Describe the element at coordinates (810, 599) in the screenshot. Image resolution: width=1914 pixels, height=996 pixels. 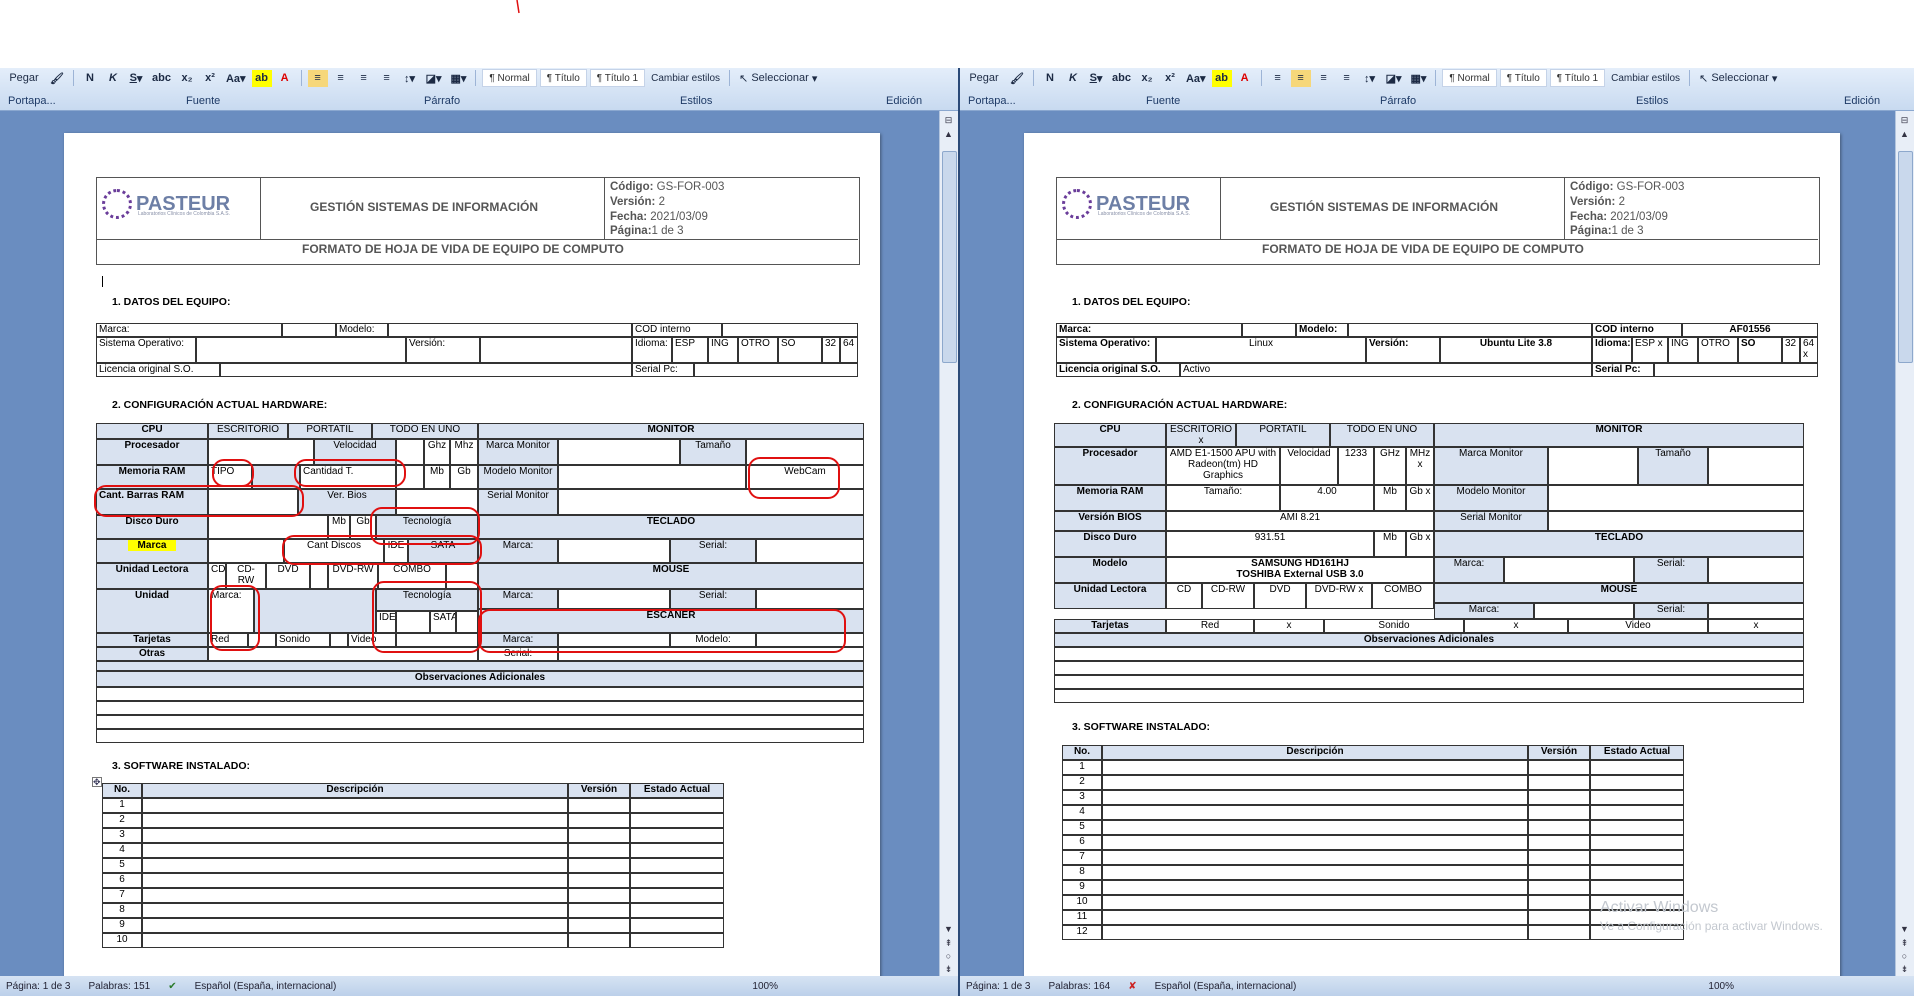
I see `cell-serial-mouse-value` at that location.